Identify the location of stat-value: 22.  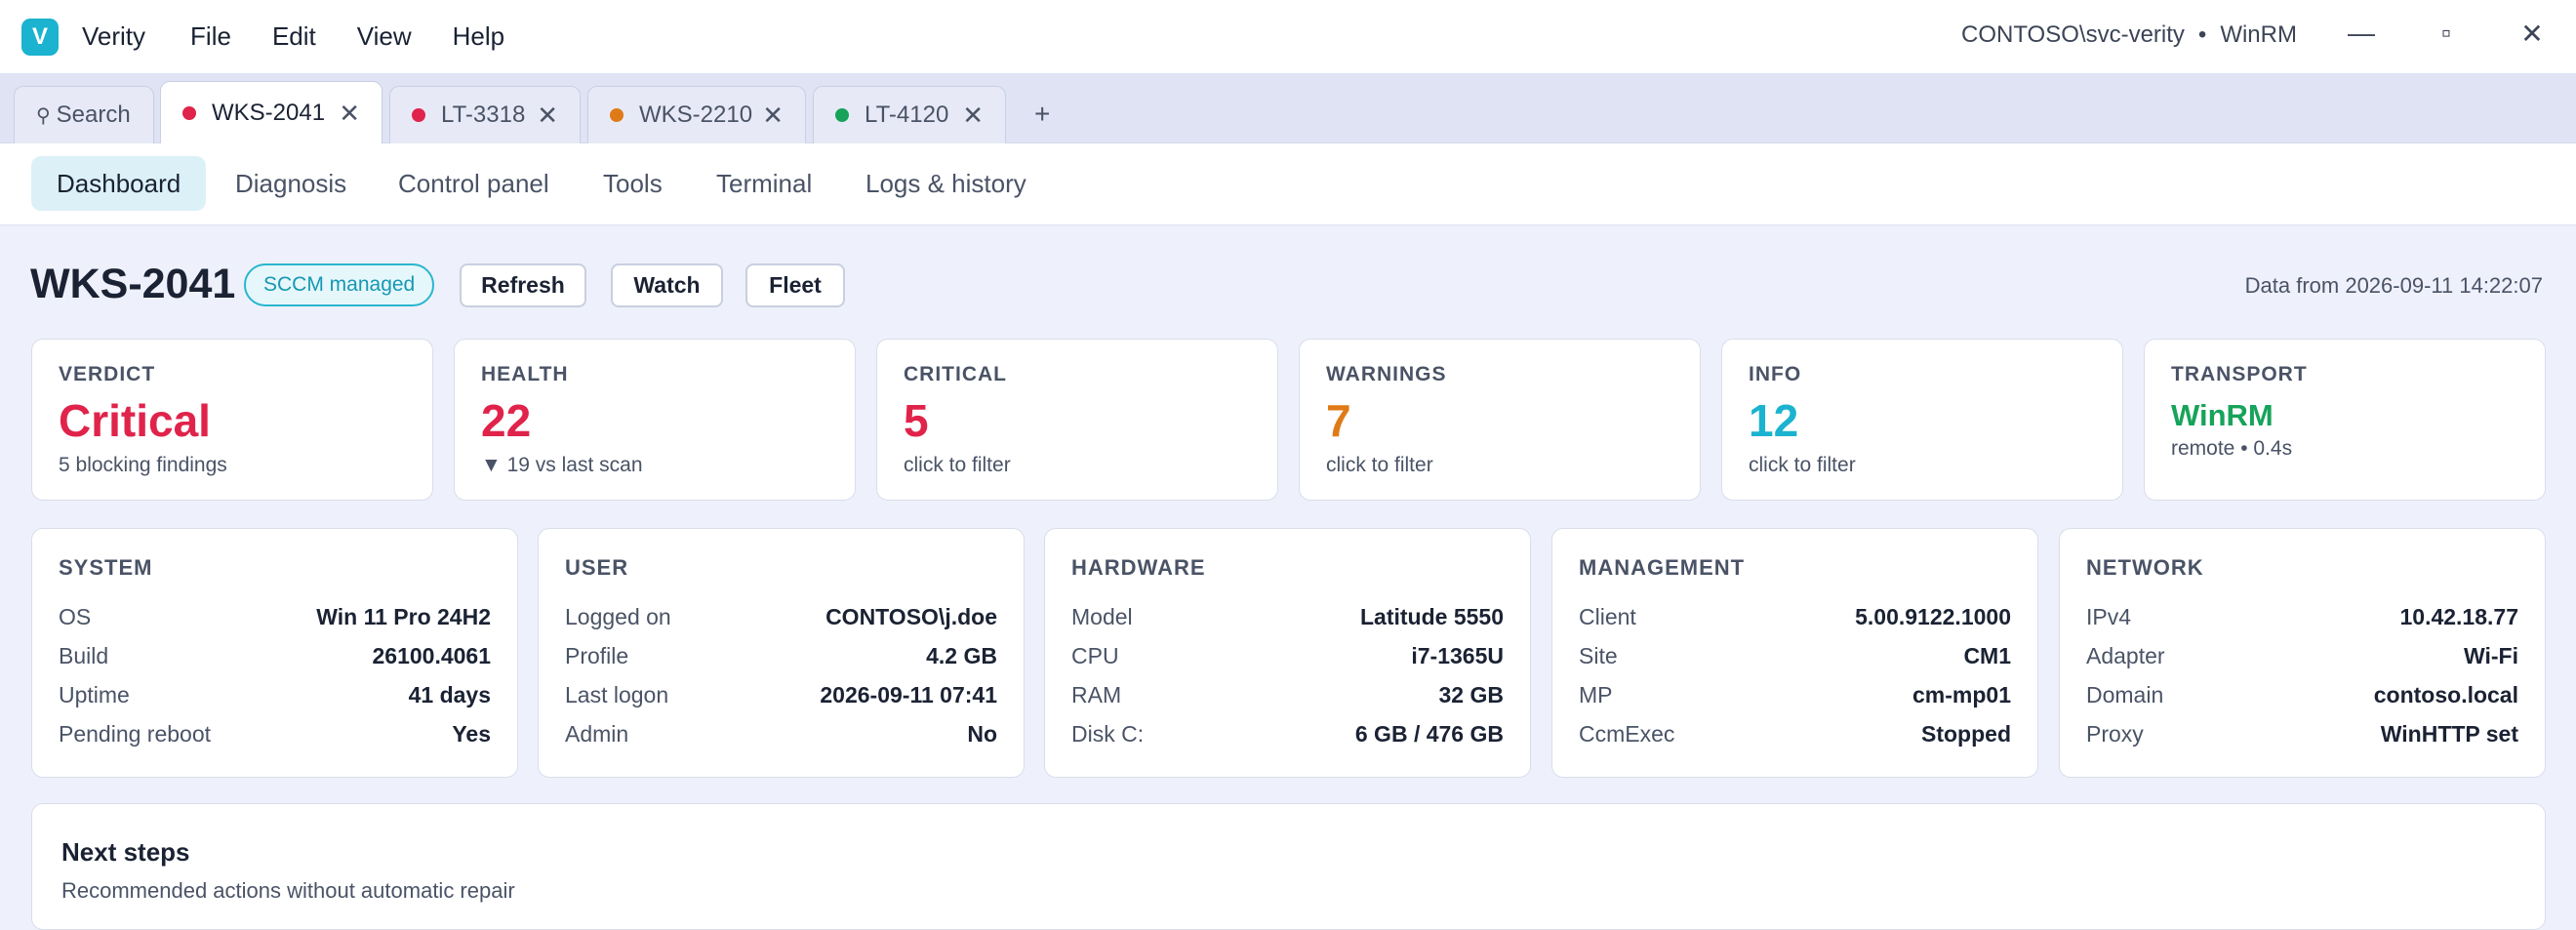
(506, 420).